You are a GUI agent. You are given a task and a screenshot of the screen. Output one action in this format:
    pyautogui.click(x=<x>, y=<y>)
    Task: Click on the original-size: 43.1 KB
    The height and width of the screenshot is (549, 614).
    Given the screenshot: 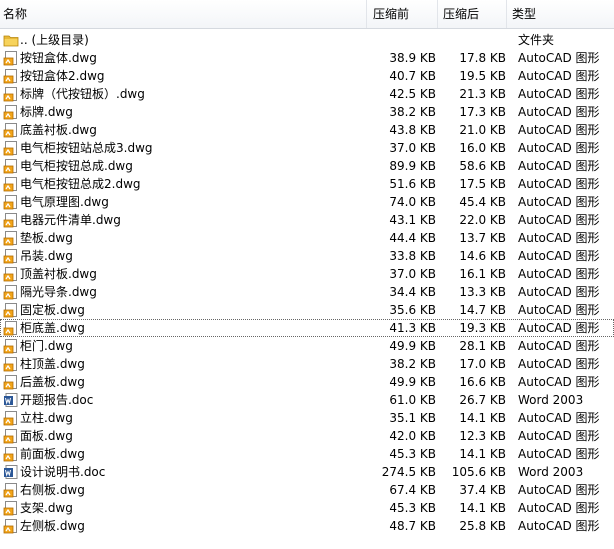 What is the action you would take?
    pyautogui.click(x=412, y=220)
    